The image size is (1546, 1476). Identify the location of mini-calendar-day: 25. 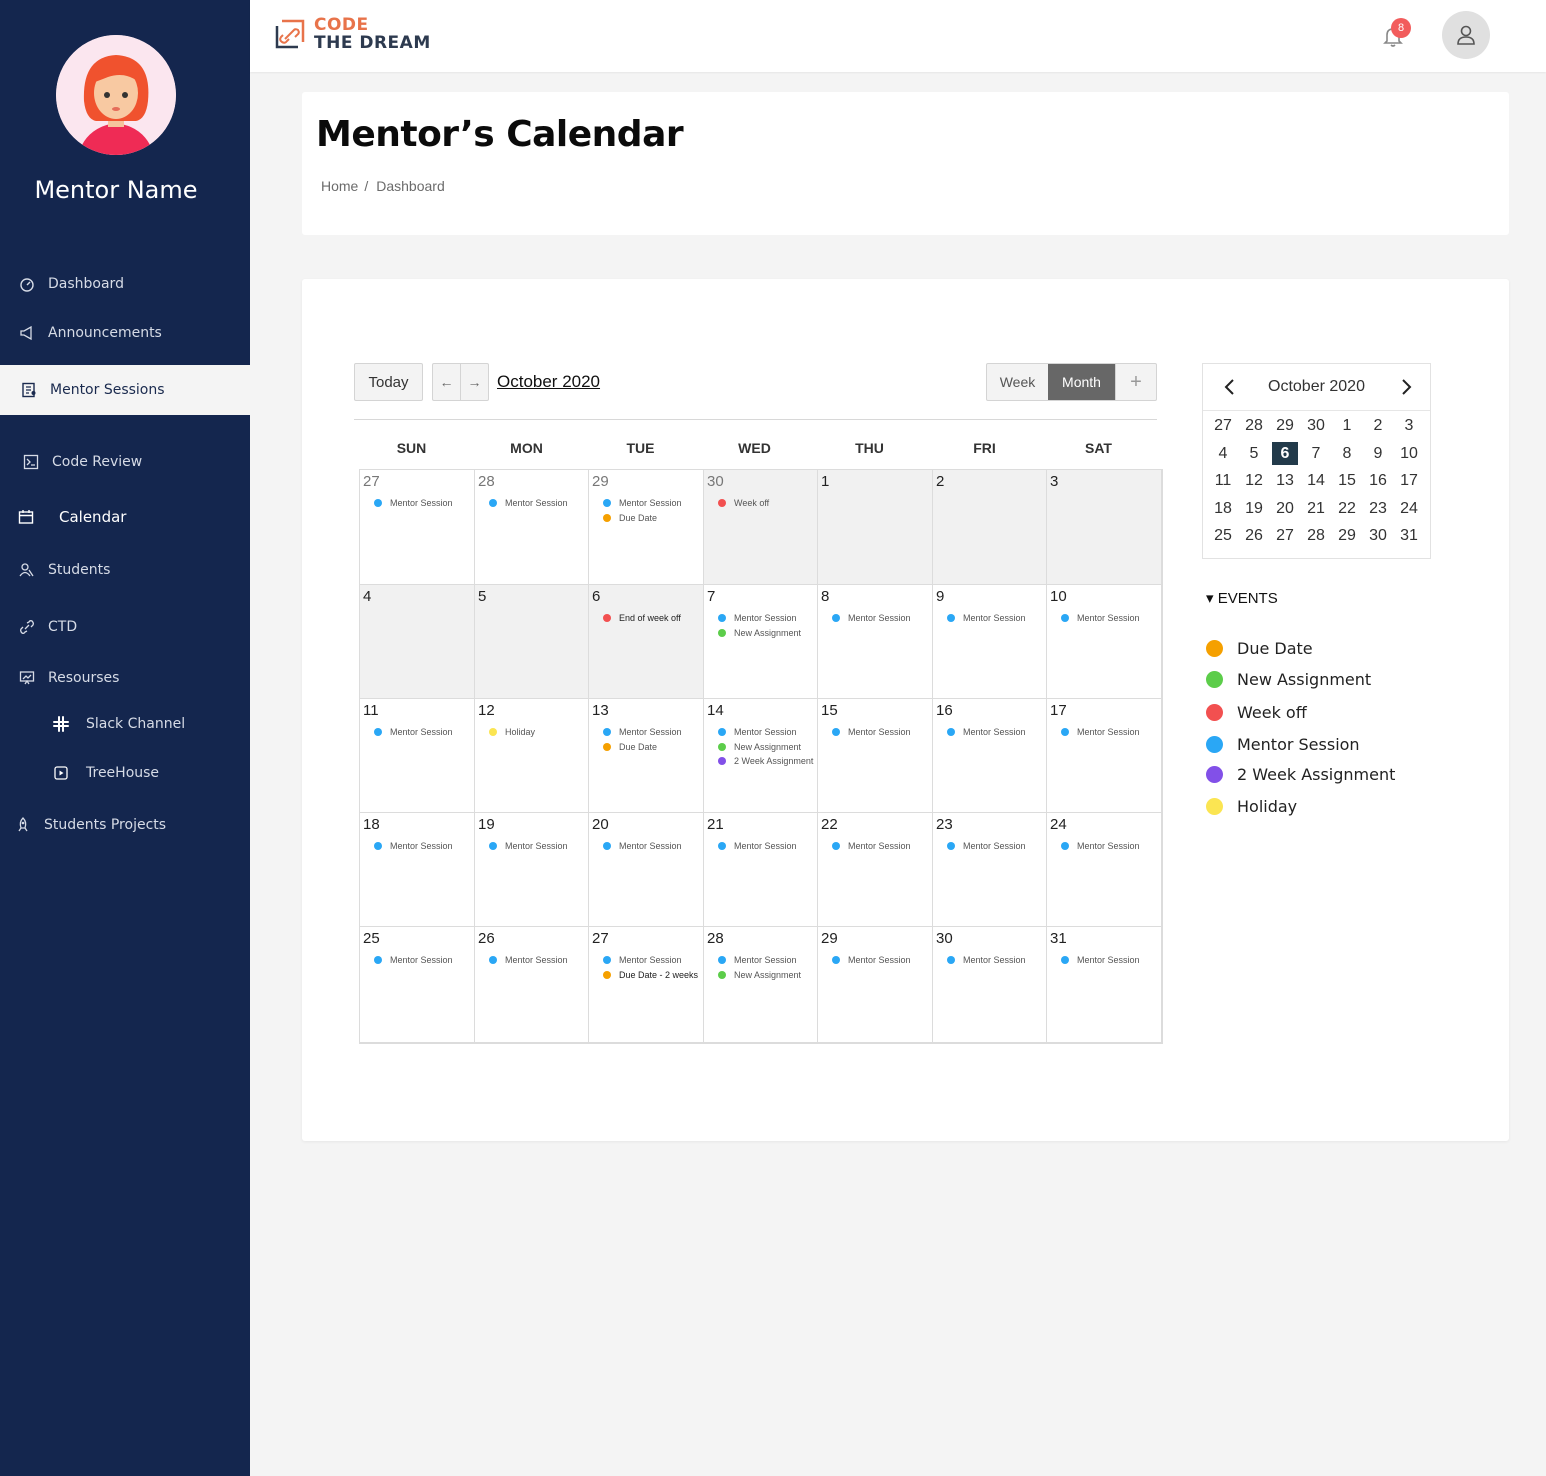
(1223, 535).